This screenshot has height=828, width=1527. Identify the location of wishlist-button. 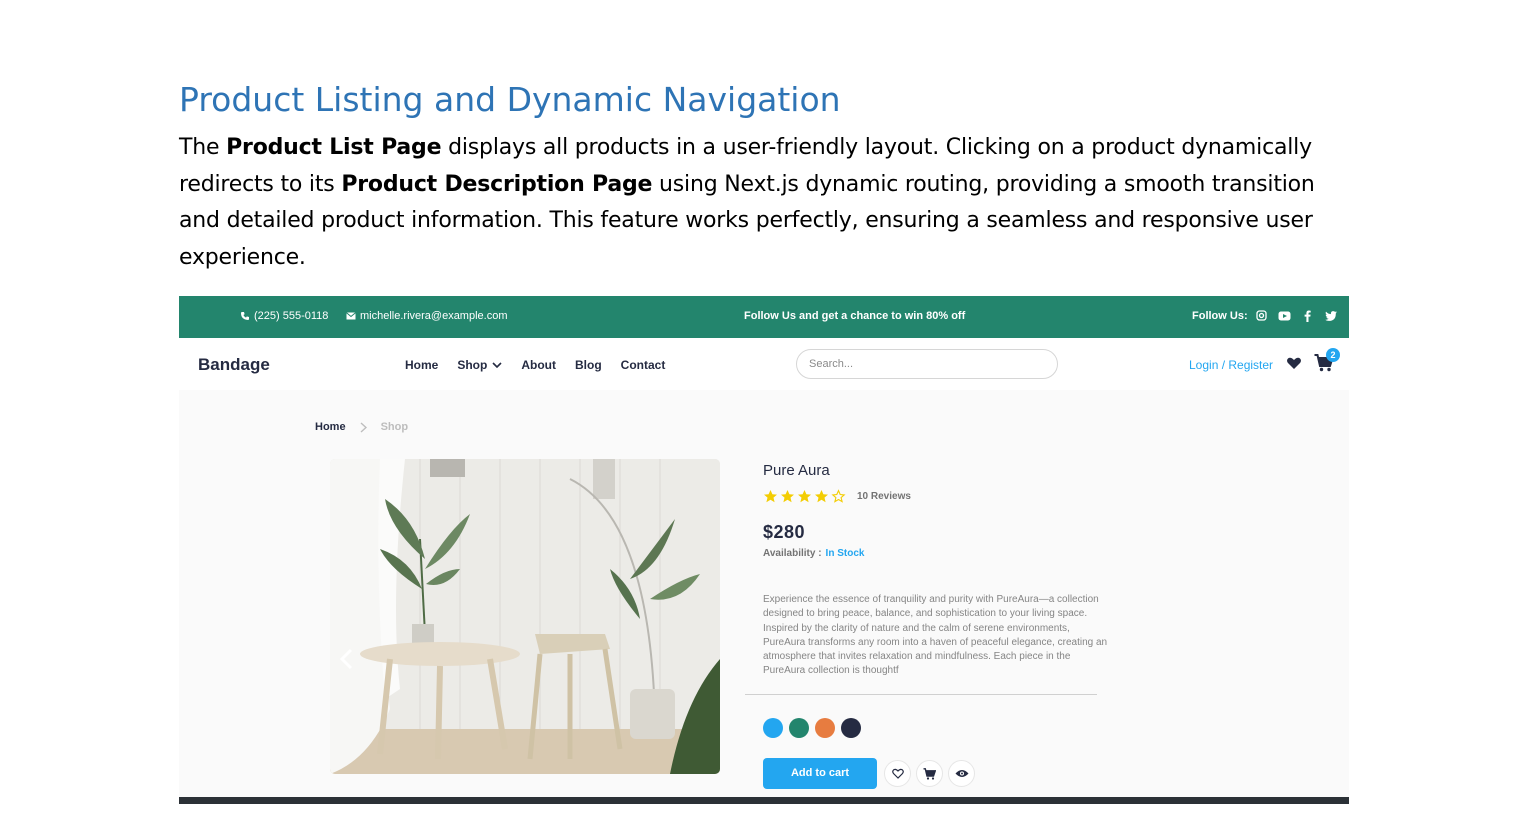
(897, 773).